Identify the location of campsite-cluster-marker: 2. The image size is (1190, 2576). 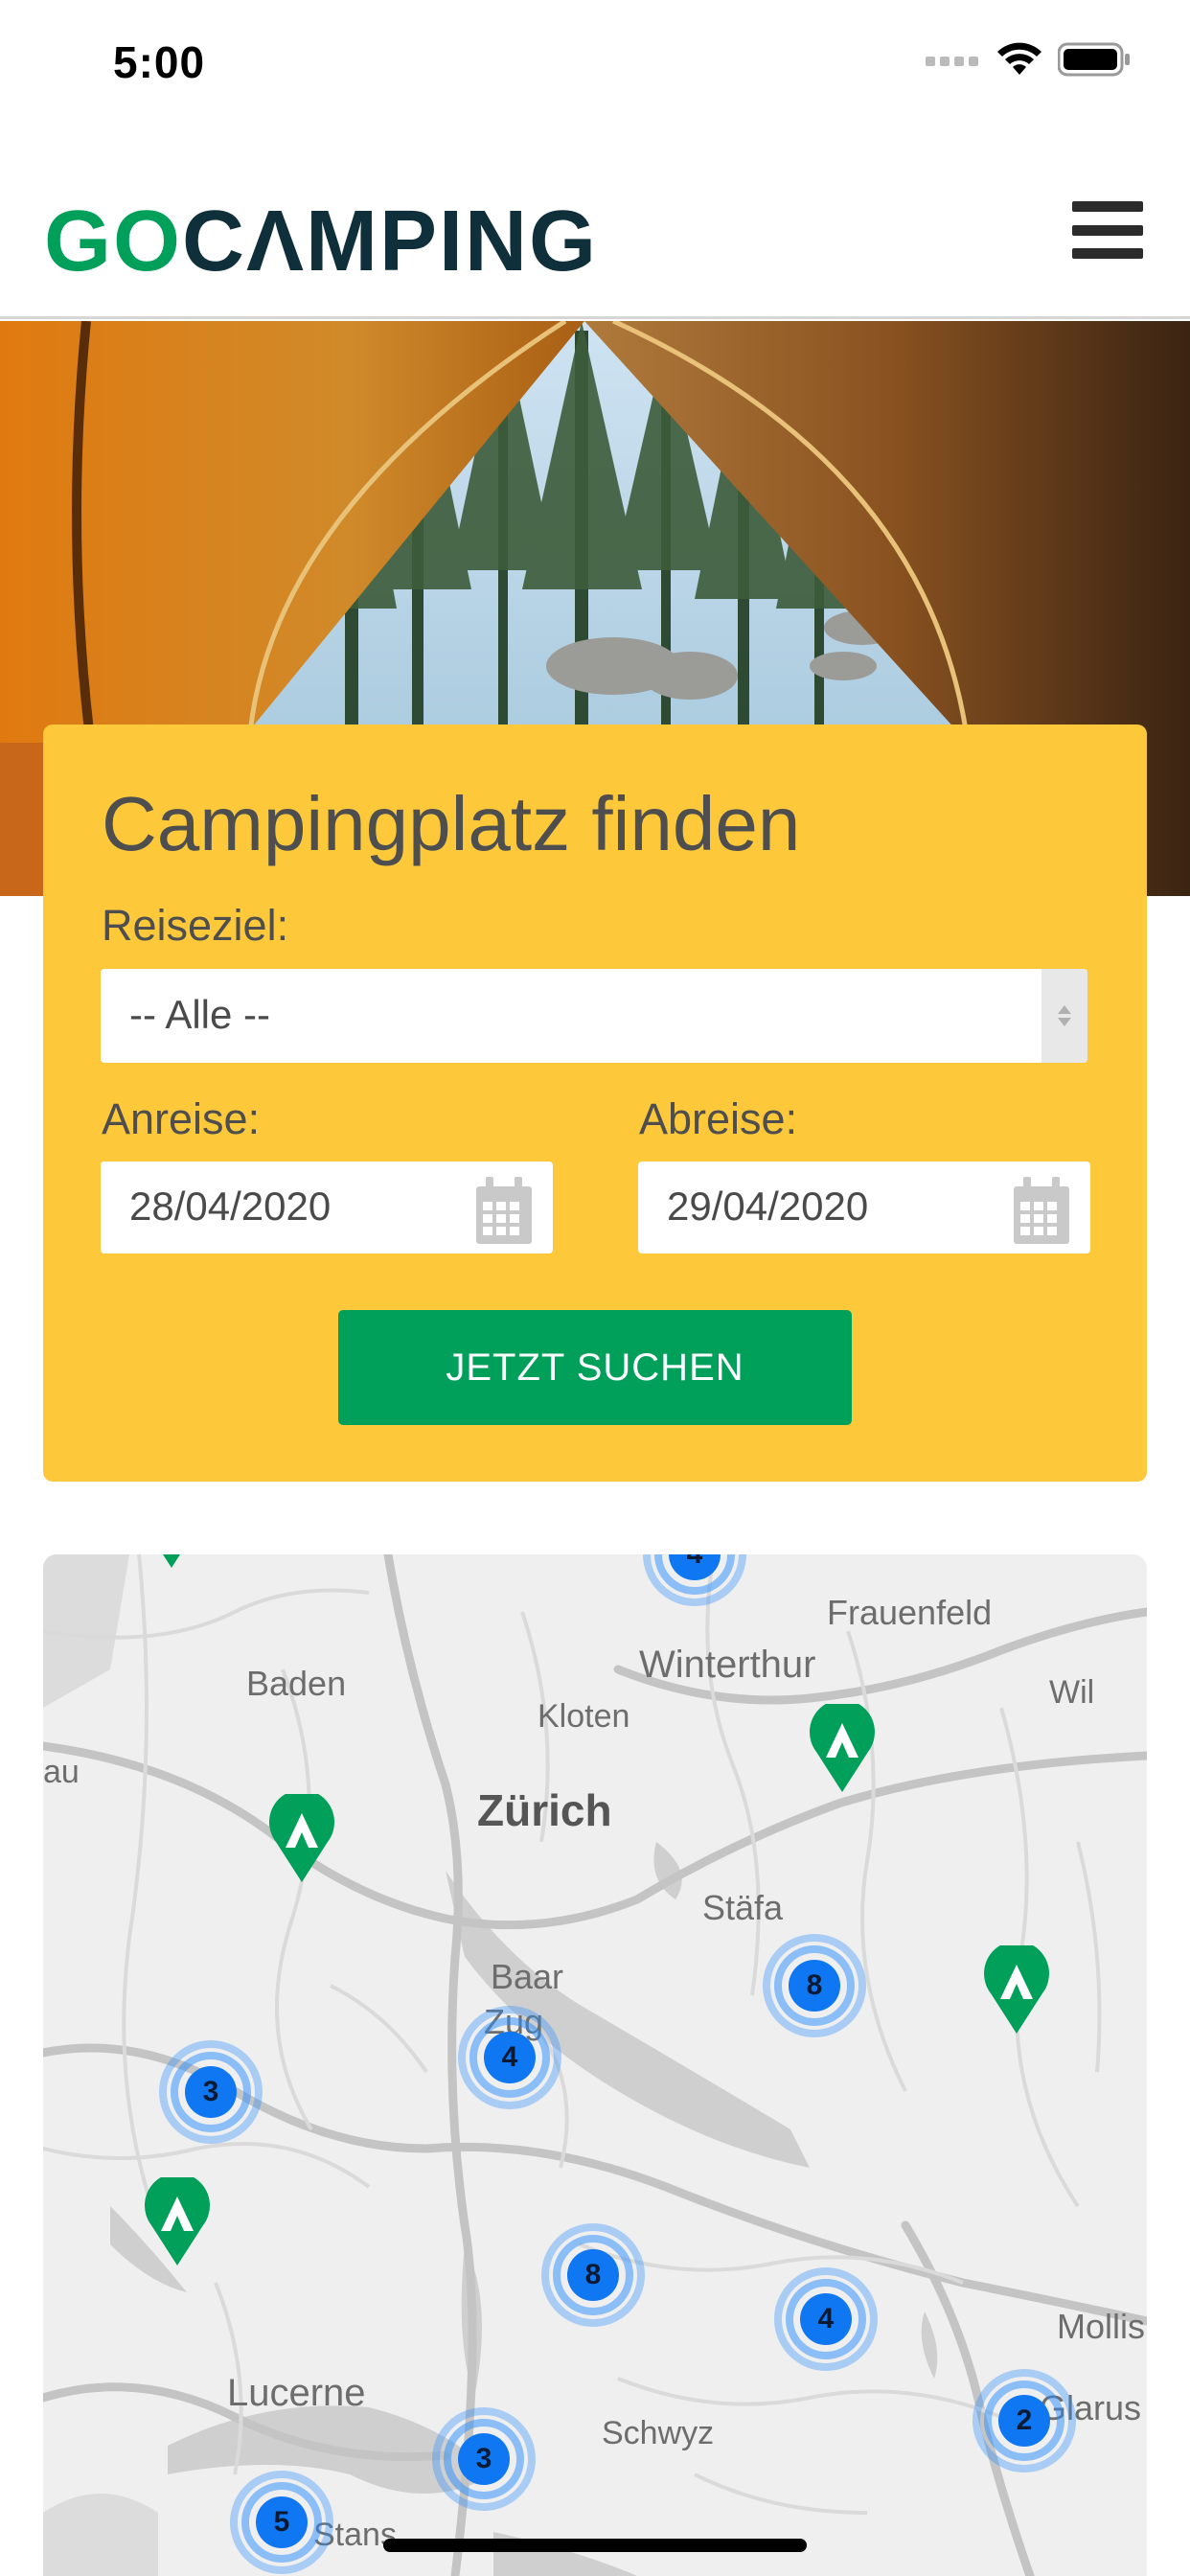
(1025, 2420).